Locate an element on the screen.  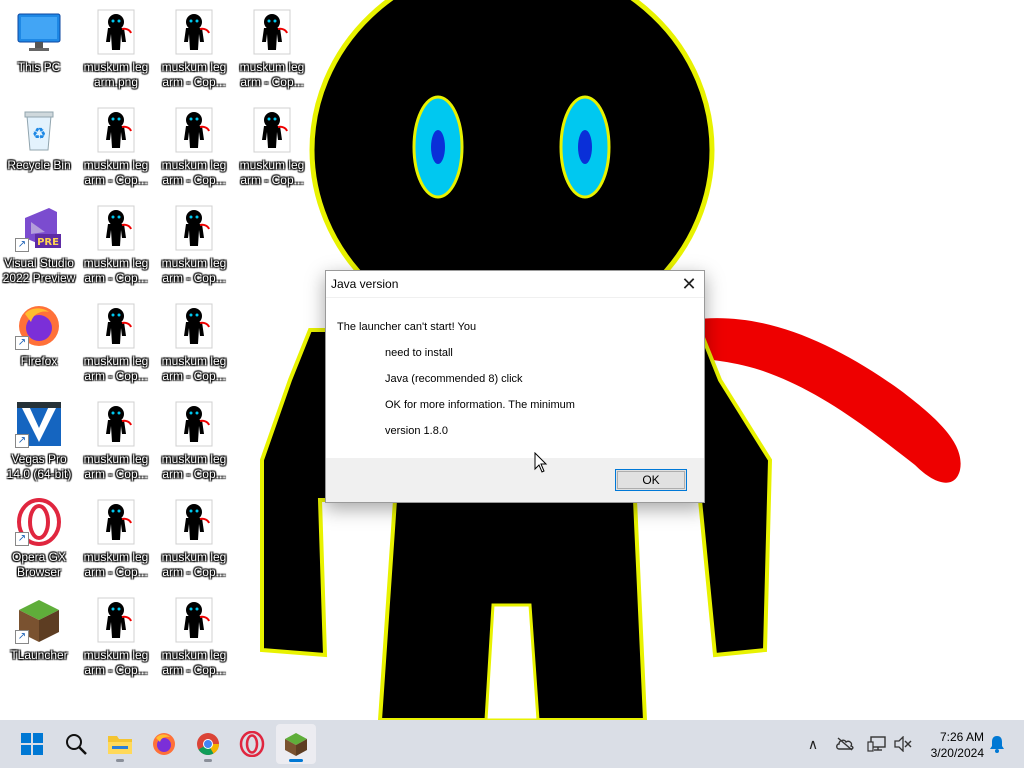
tlauncher-icon: ↗ is located at coordinates (39, 620).